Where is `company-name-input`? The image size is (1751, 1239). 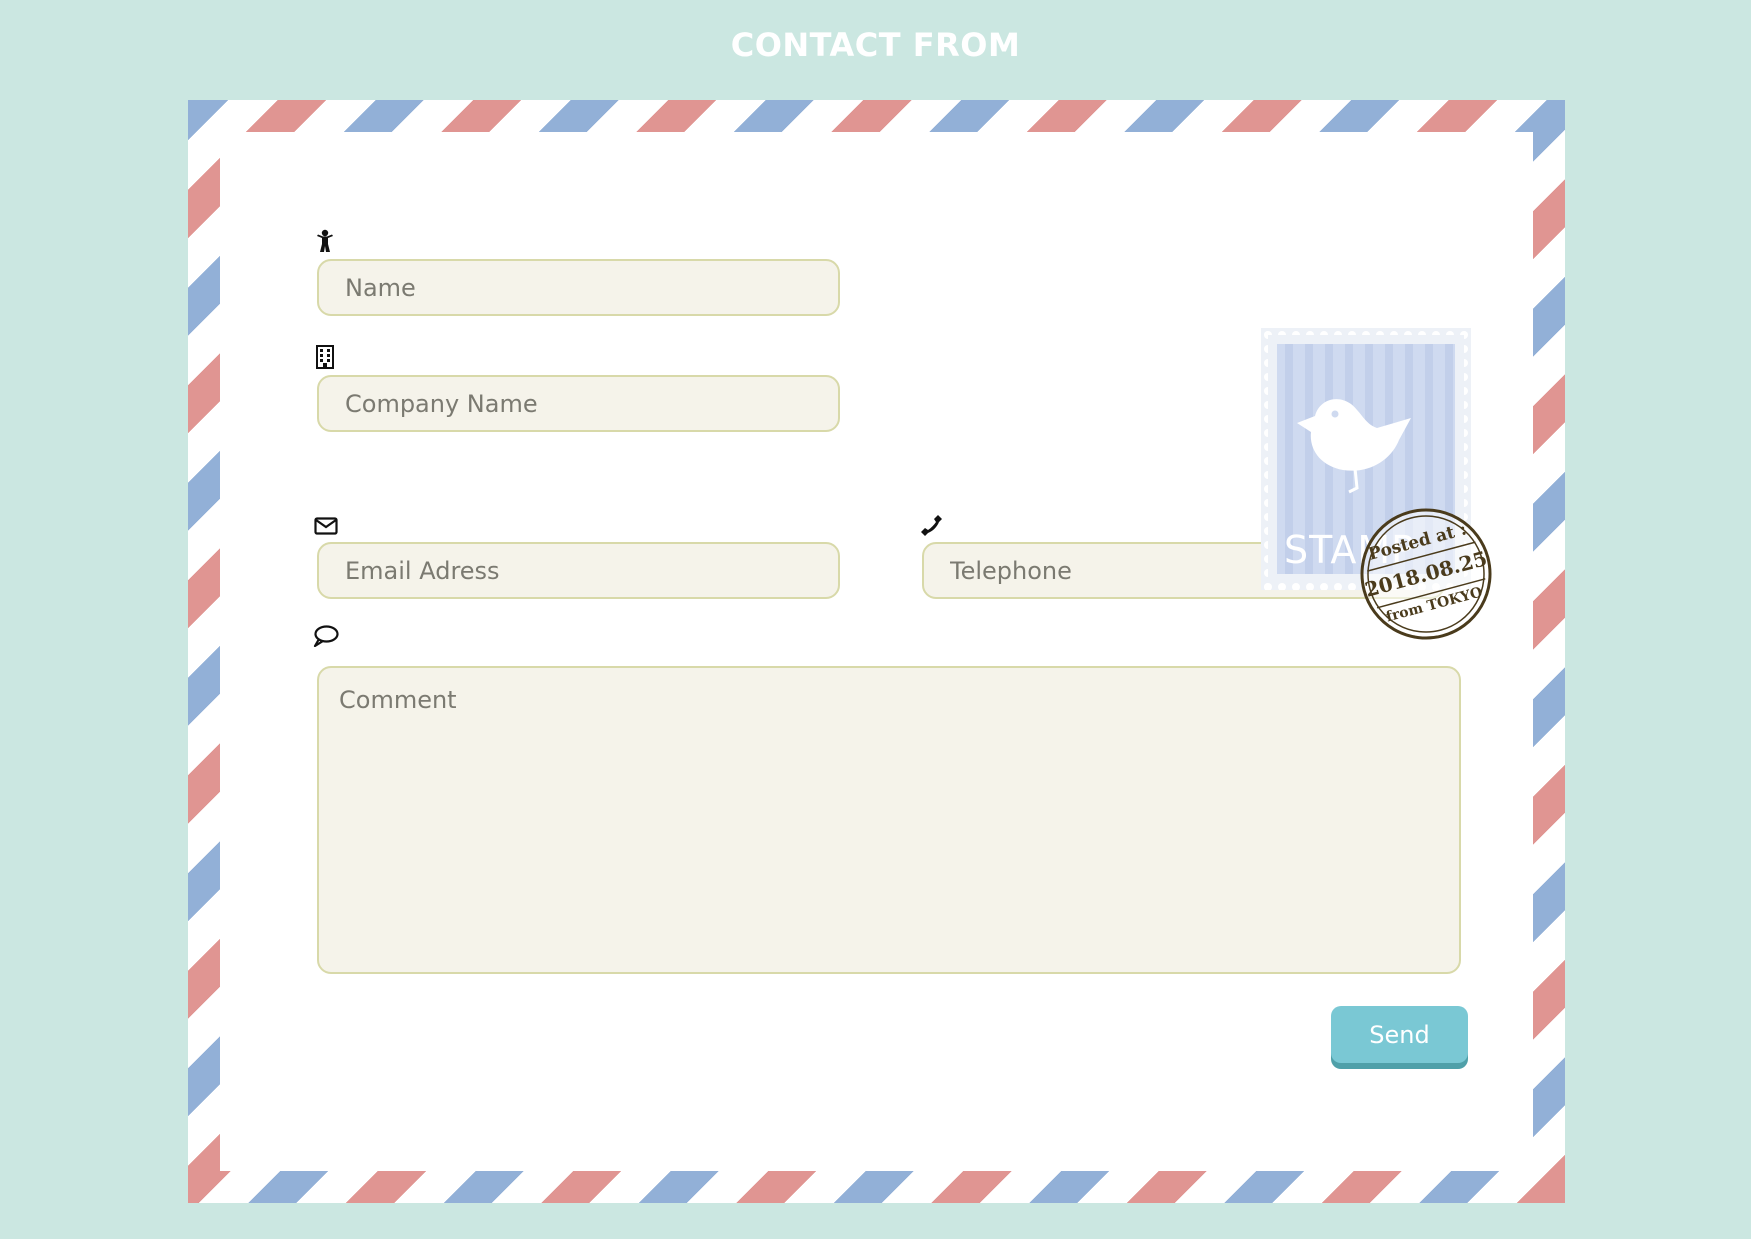
company-name-input is located at coordinates (578, 403).